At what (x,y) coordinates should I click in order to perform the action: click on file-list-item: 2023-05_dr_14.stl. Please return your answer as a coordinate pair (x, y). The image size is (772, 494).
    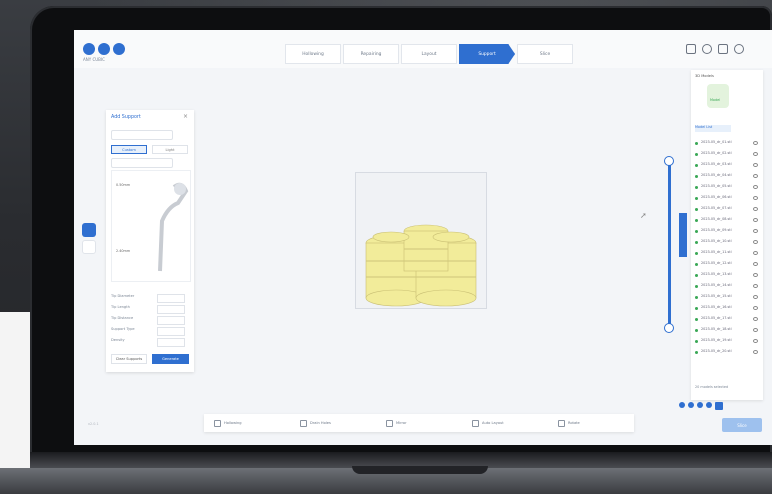
    Looking at the image, I should click on (727, 287).